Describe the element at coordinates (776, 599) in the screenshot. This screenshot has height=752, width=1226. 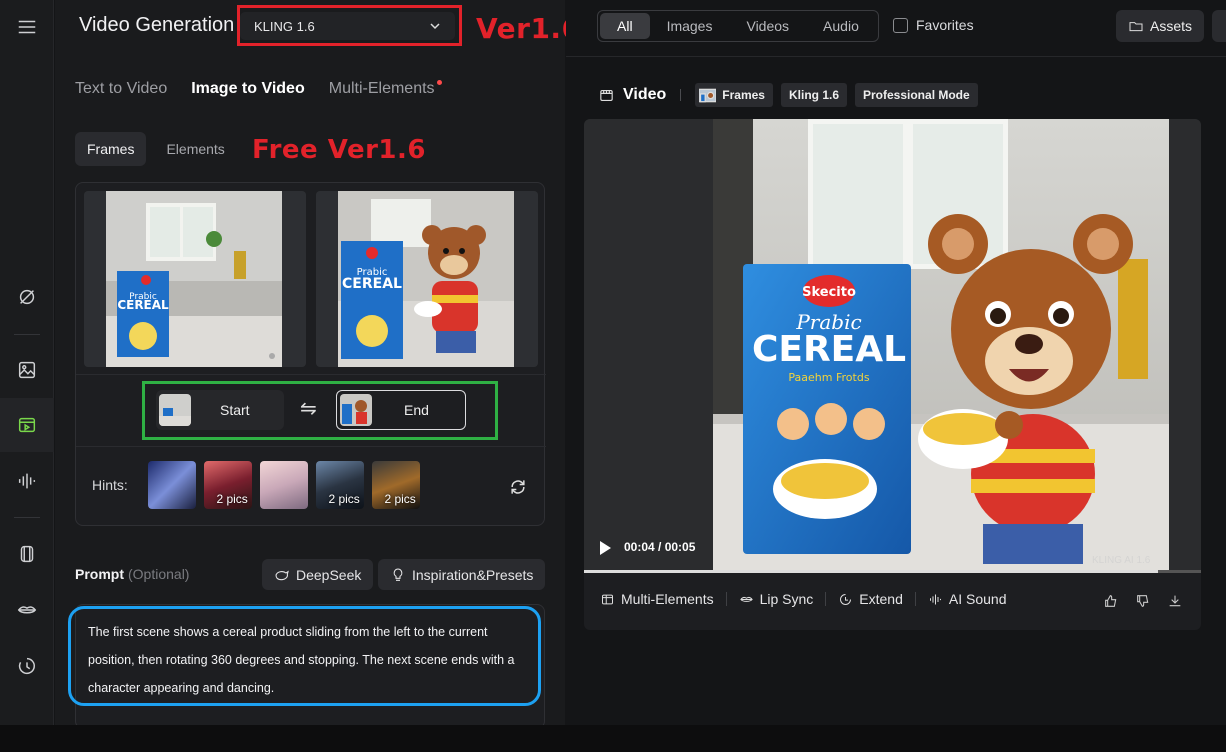
I see `lip-sync-button: Lip Sync` at that location.